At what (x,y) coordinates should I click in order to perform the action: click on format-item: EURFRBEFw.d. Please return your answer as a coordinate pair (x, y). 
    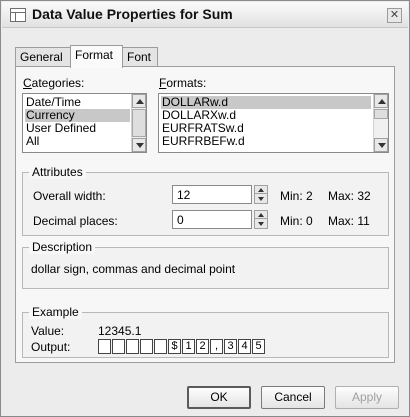
    Looking at the image, I should click on (266, 141).